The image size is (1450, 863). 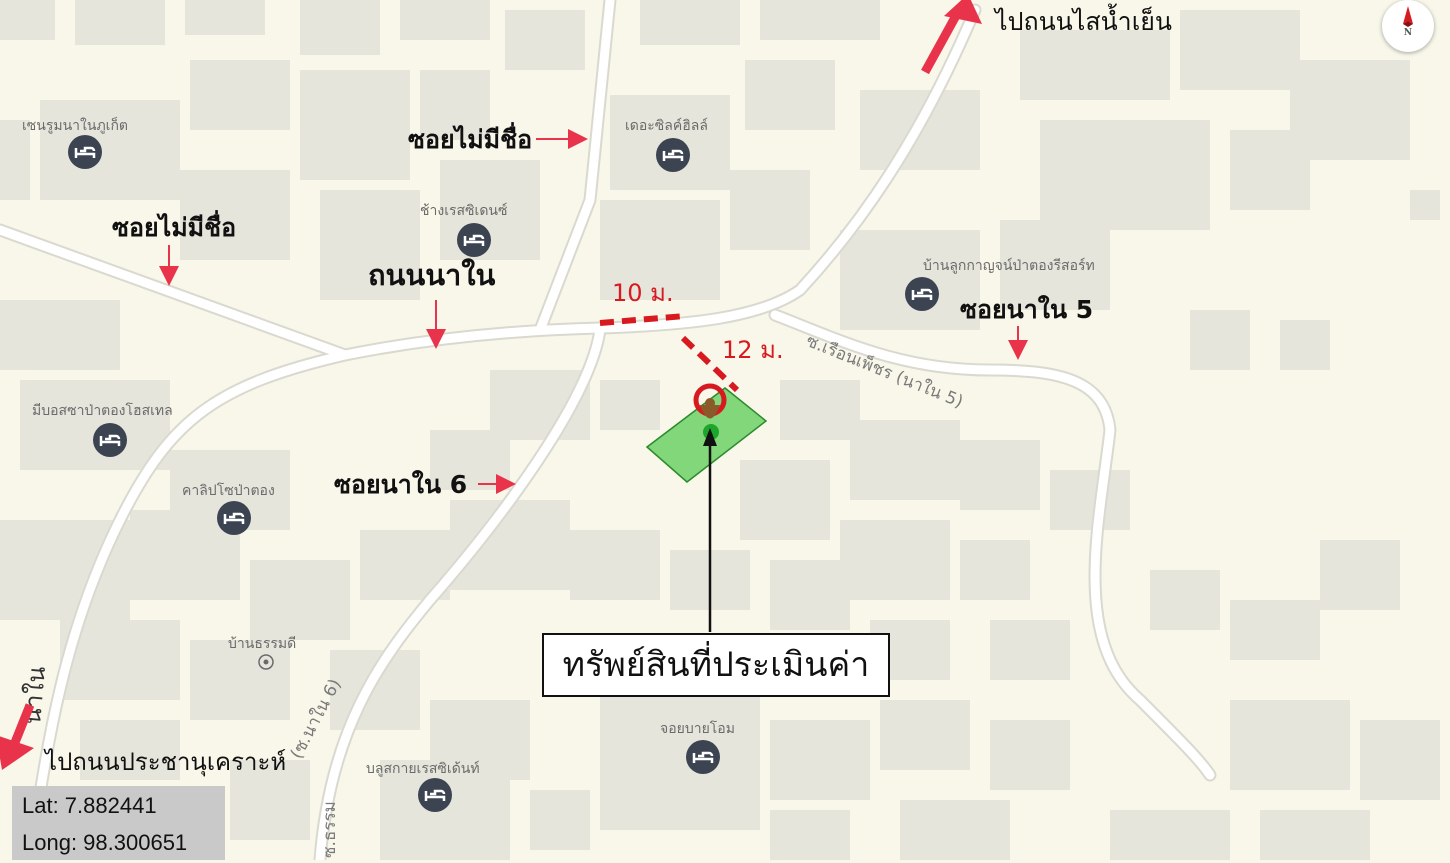 What do you see at coordinates (1026, 309) in the screenshot?
I see `annotation-soi-nanai-5: ซอยนาใน 5` at bounding box center [1026, 309].